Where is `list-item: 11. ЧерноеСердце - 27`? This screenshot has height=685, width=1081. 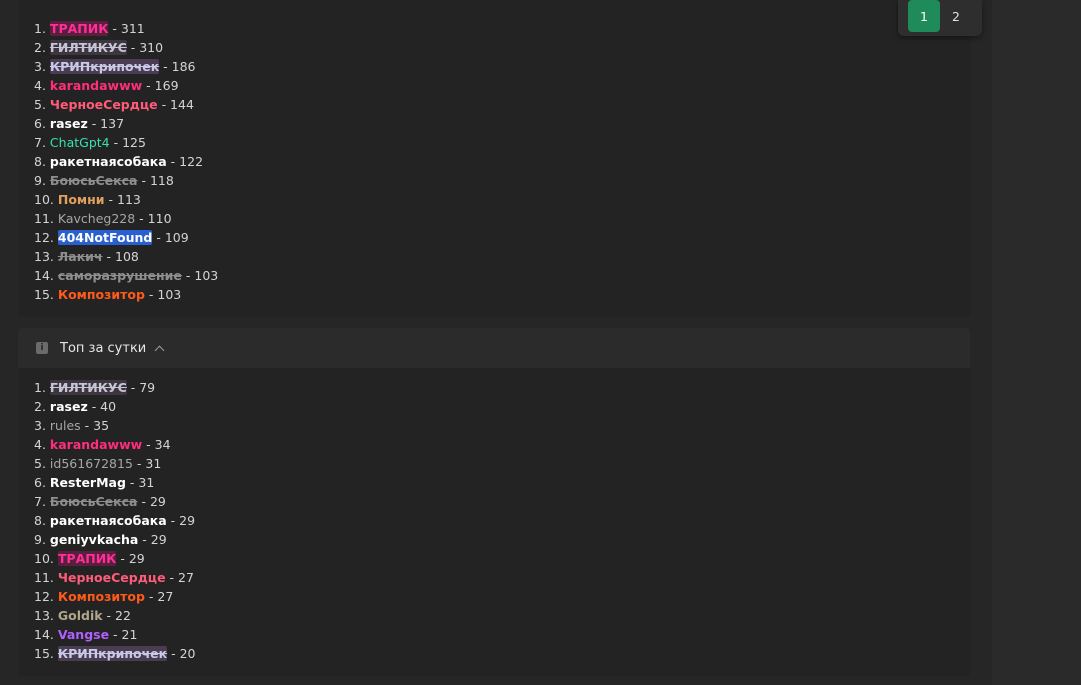
list-item: 11. ЧерноеСердце - 27 is located at coordinates (115, 577).